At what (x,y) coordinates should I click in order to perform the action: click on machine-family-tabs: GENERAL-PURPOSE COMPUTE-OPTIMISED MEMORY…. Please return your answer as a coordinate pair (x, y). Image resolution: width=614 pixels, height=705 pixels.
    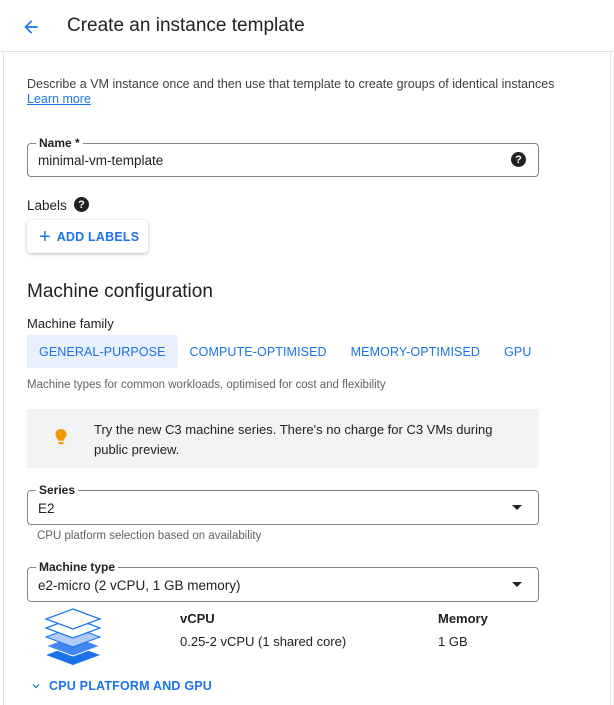
    Looking at the image, I should click on (285, 351).